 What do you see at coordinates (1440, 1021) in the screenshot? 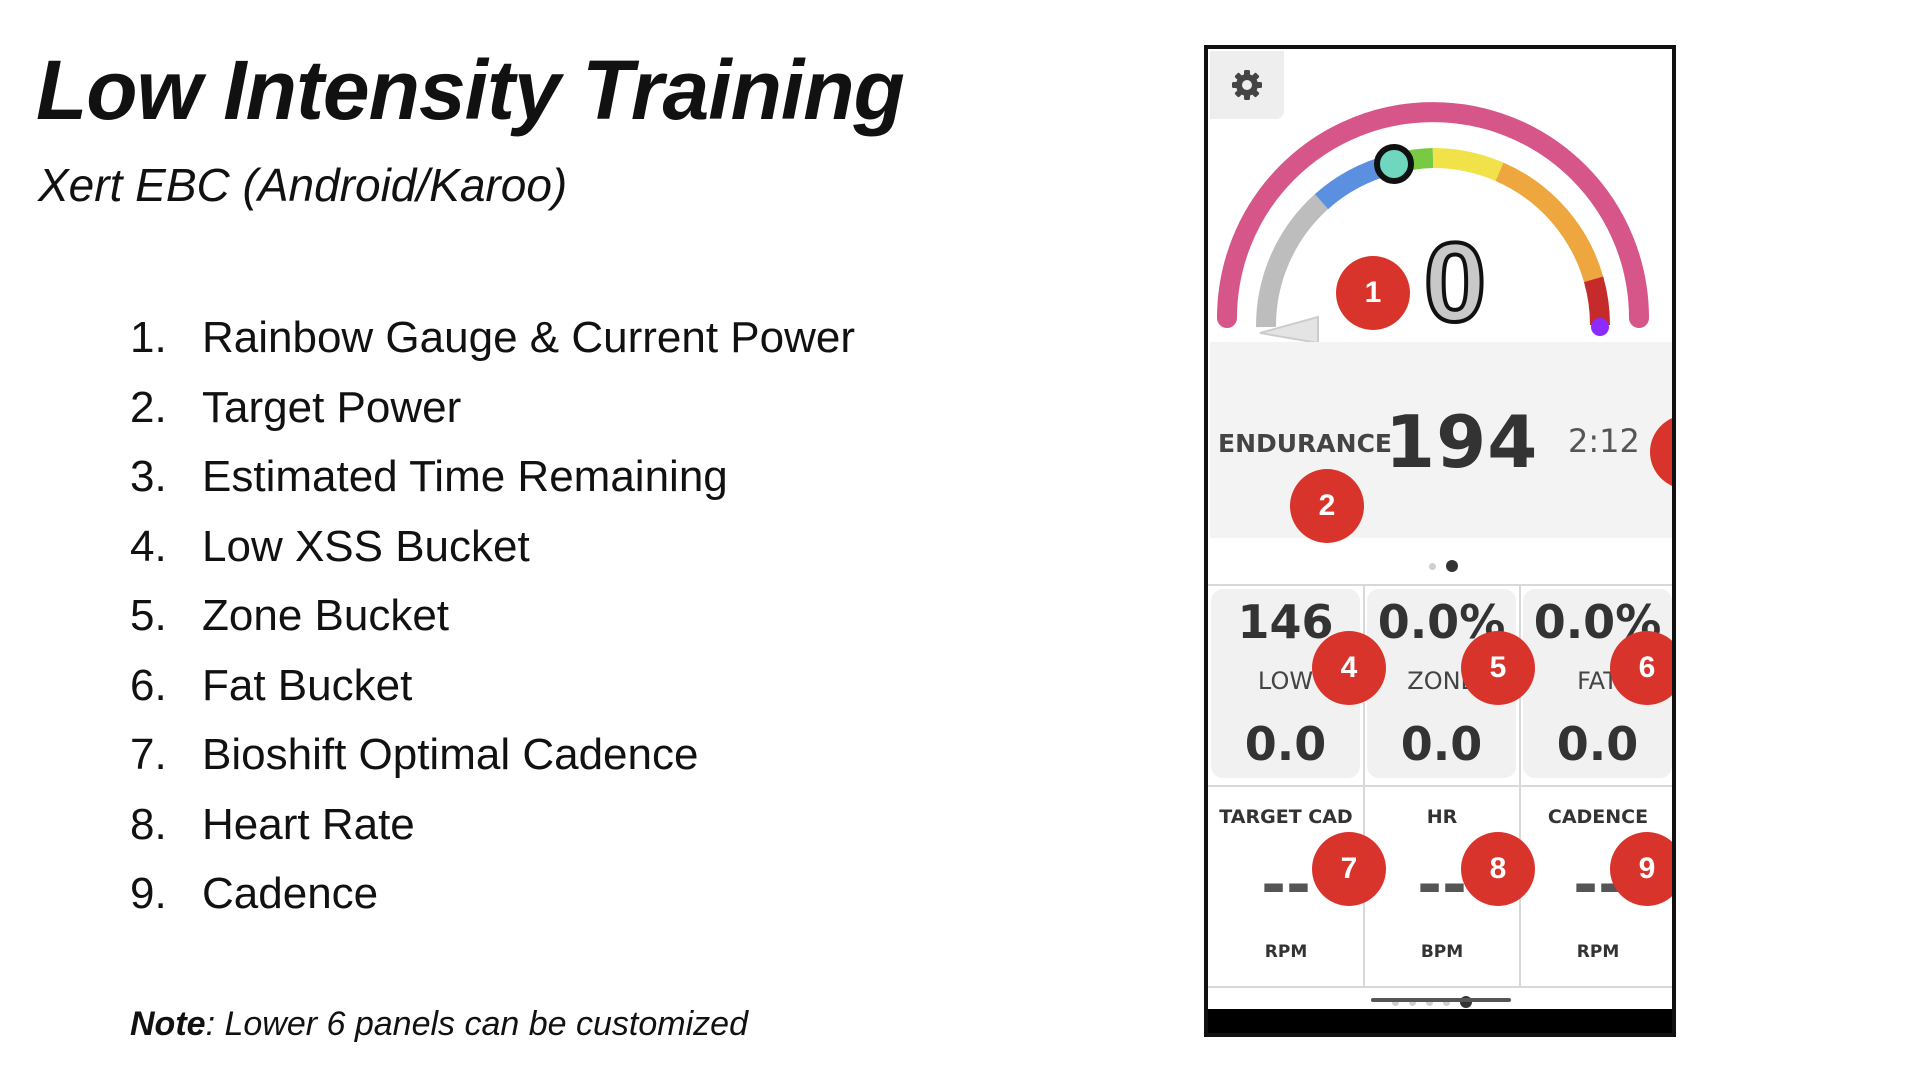
I see `navigation-bar` at bounding box center [1440, 1021].